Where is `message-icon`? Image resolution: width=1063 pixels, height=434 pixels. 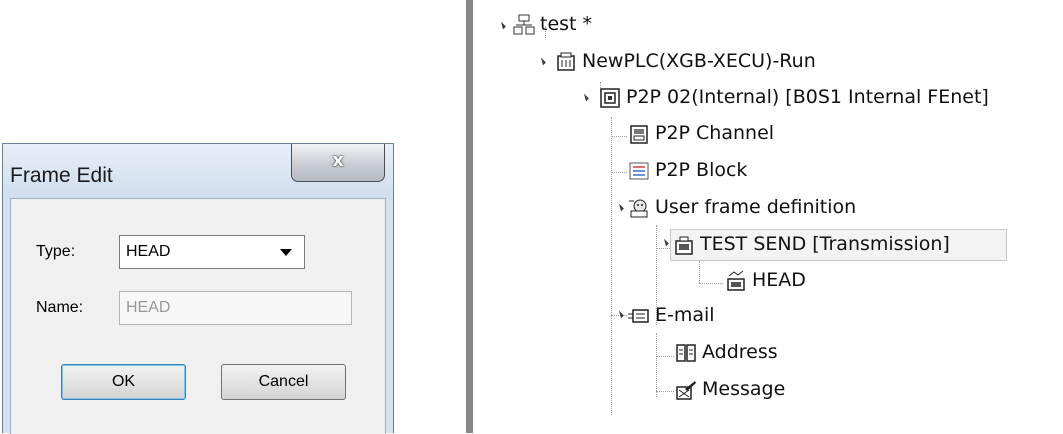 message-icon is located at coordinates (686, 390).